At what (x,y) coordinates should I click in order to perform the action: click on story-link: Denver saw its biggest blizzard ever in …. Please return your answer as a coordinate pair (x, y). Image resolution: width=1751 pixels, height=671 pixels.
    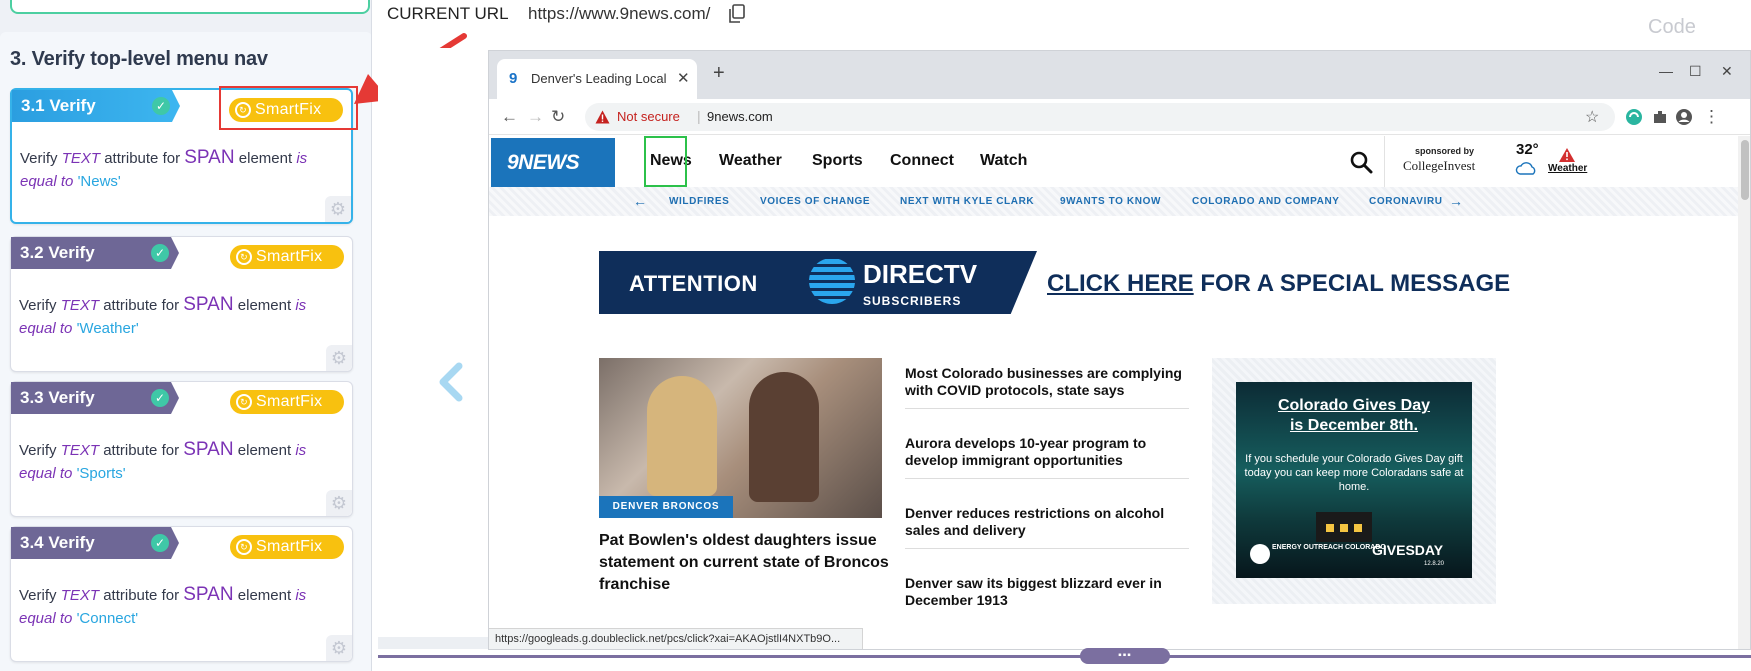
    Looking at the image, I should click on (1047, 592).